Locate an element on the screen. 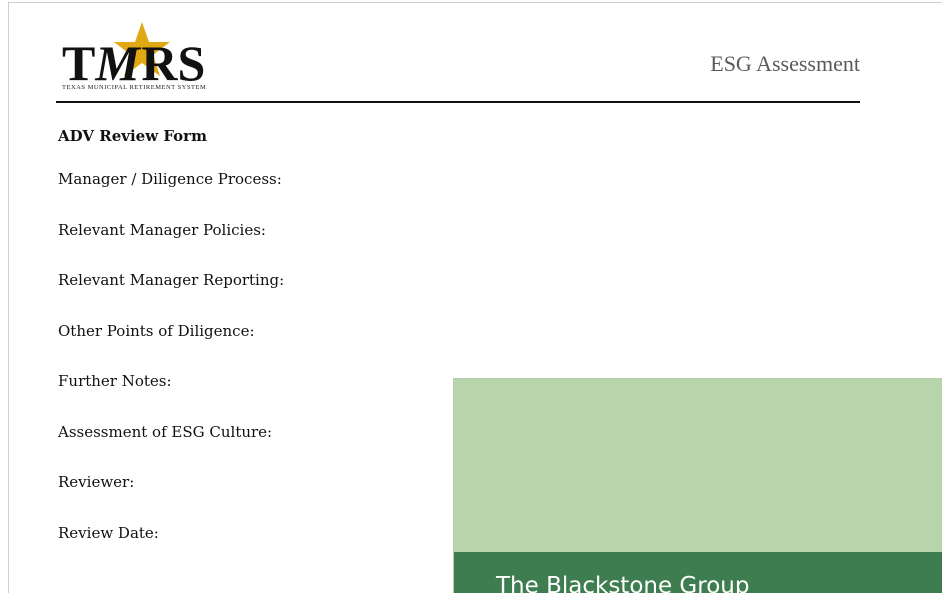 The height and width of the screenshot is (593, 942). field-further-notes: Further Notes: is located at coordinates (115, 381).